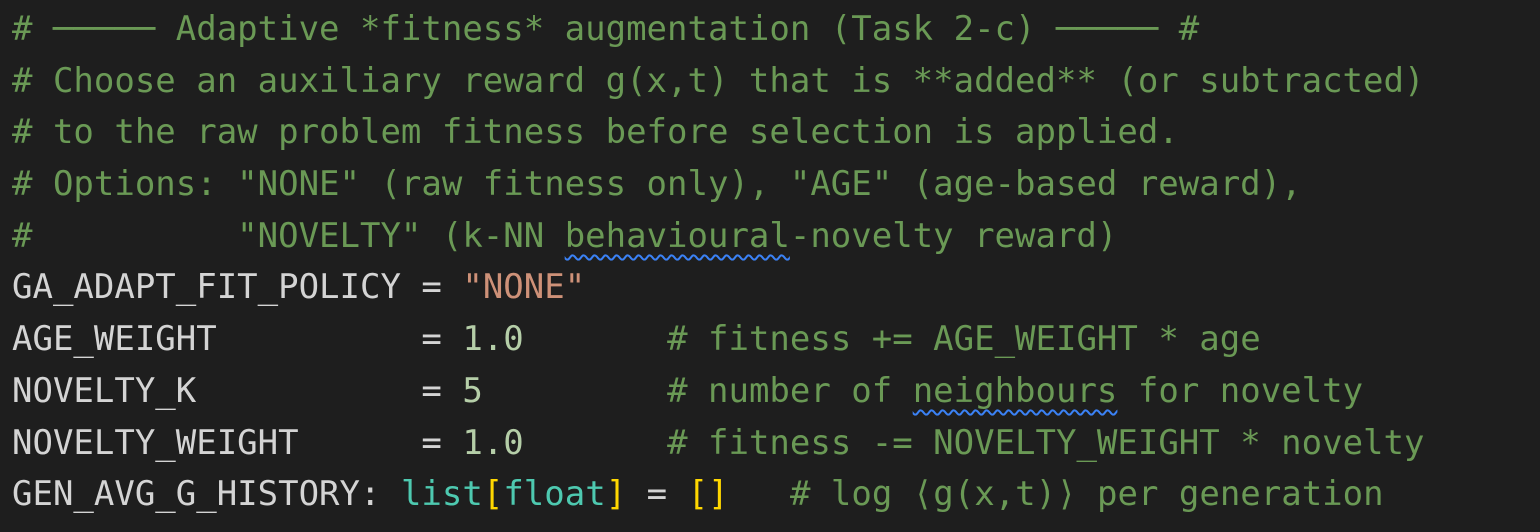 The height and width of the screenshot is (532, 1540). I want to click on spellcheck-flagged-word: neighbours, so click(1015, 390).